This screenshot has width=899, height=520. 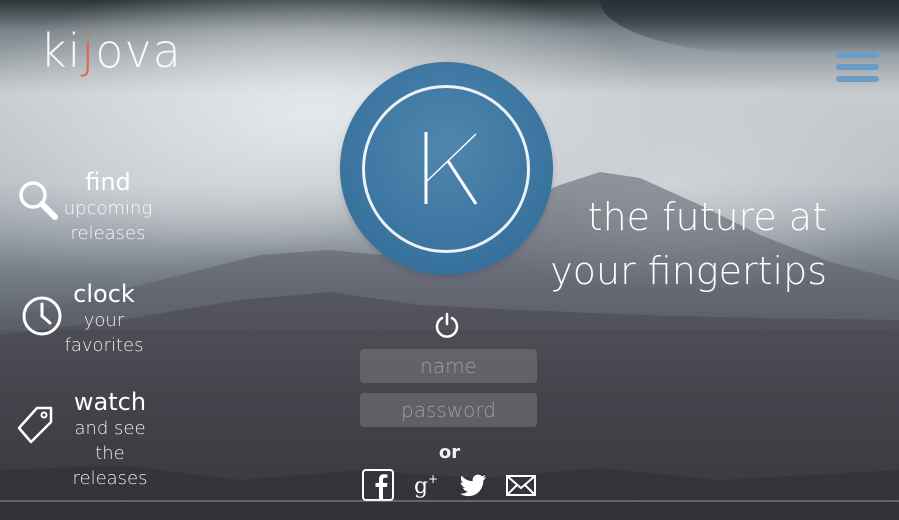 I want to click on tagline-line-2: your fingertips, so click(x=688, y=271).